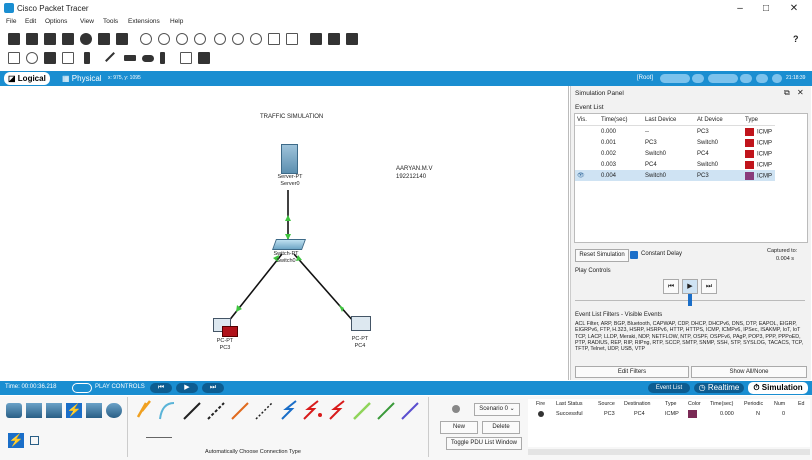 Image resolution: width=812 pixels, height=460 pixels. What do you see at coordinates (337, 410) in the screenshot?
I see `serial-dte-icon` at bounding box center [337, 410].